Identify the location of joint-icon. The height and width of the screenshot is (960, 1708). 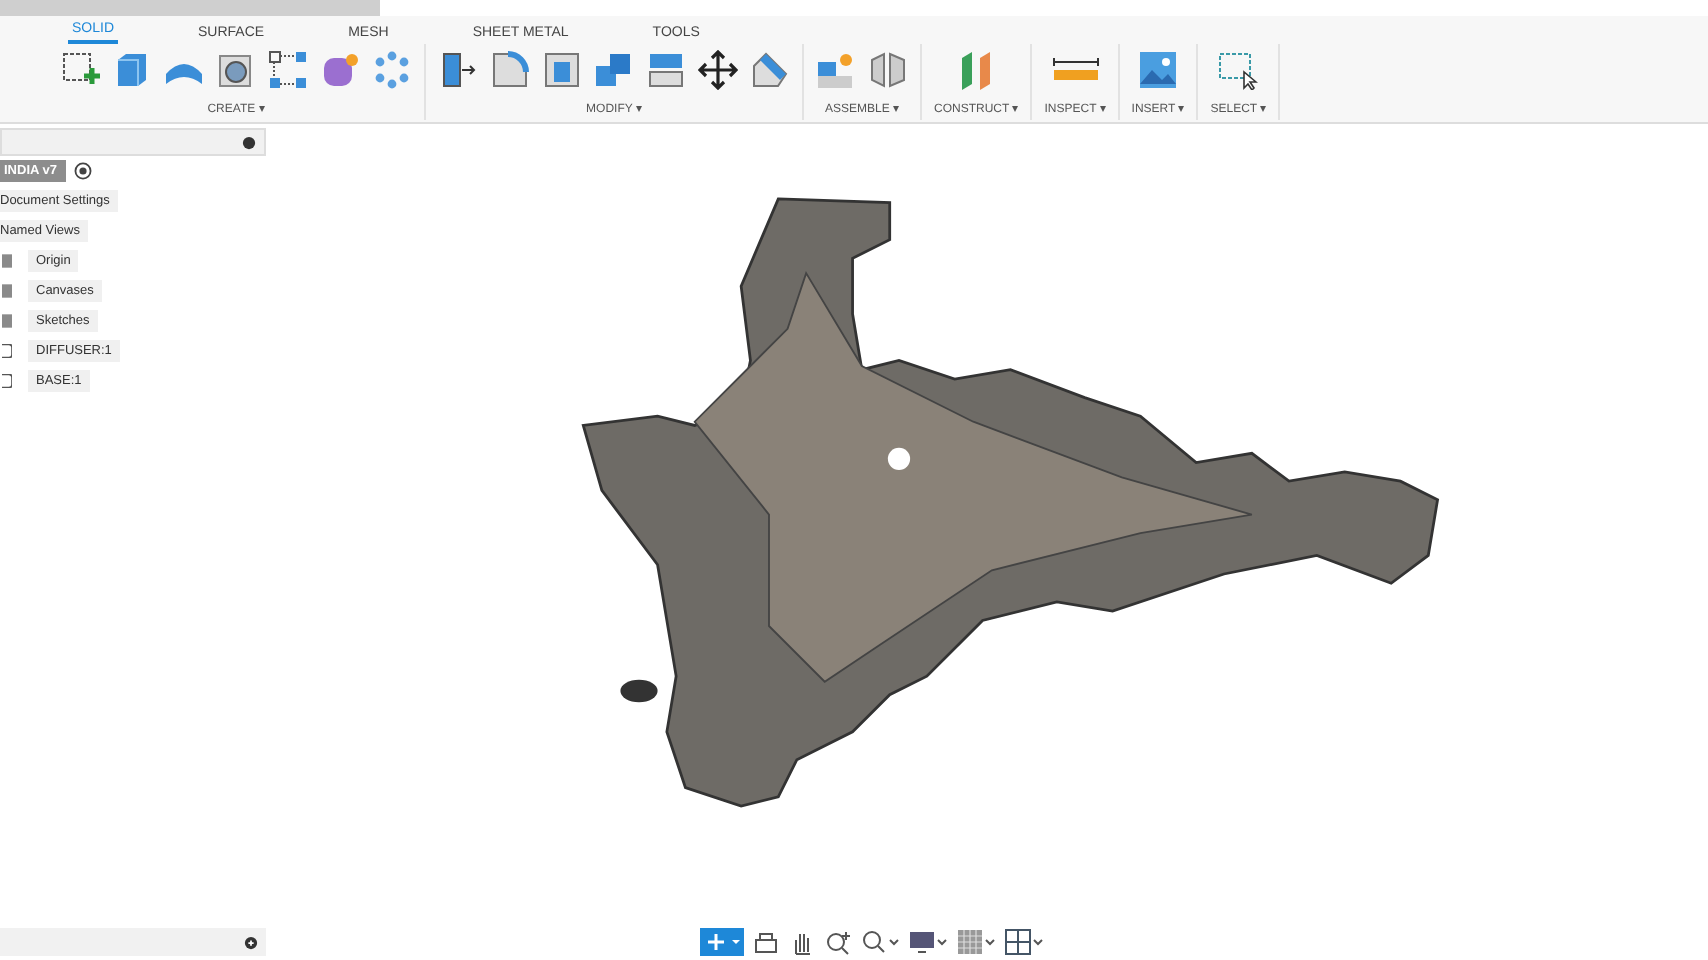
(836, 70).